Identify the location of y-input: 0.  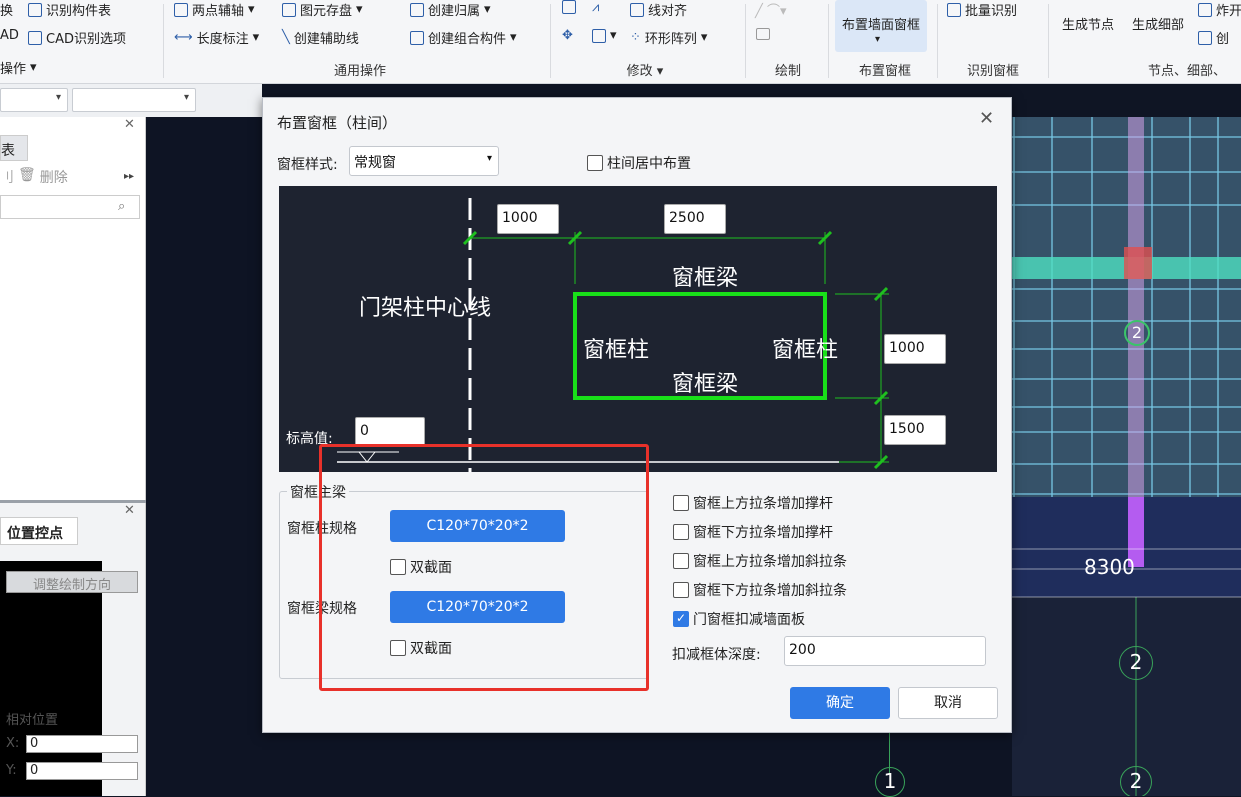
(82, 771).